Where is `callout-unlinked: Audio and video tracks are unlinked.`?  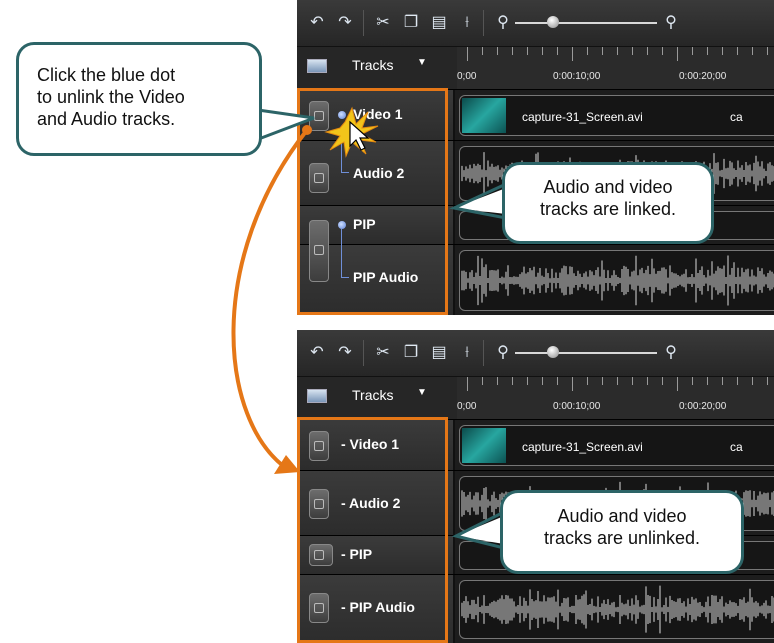 callout-unlinked: Audio and video tracks are unlinked. is located at coordinates (622, 532).